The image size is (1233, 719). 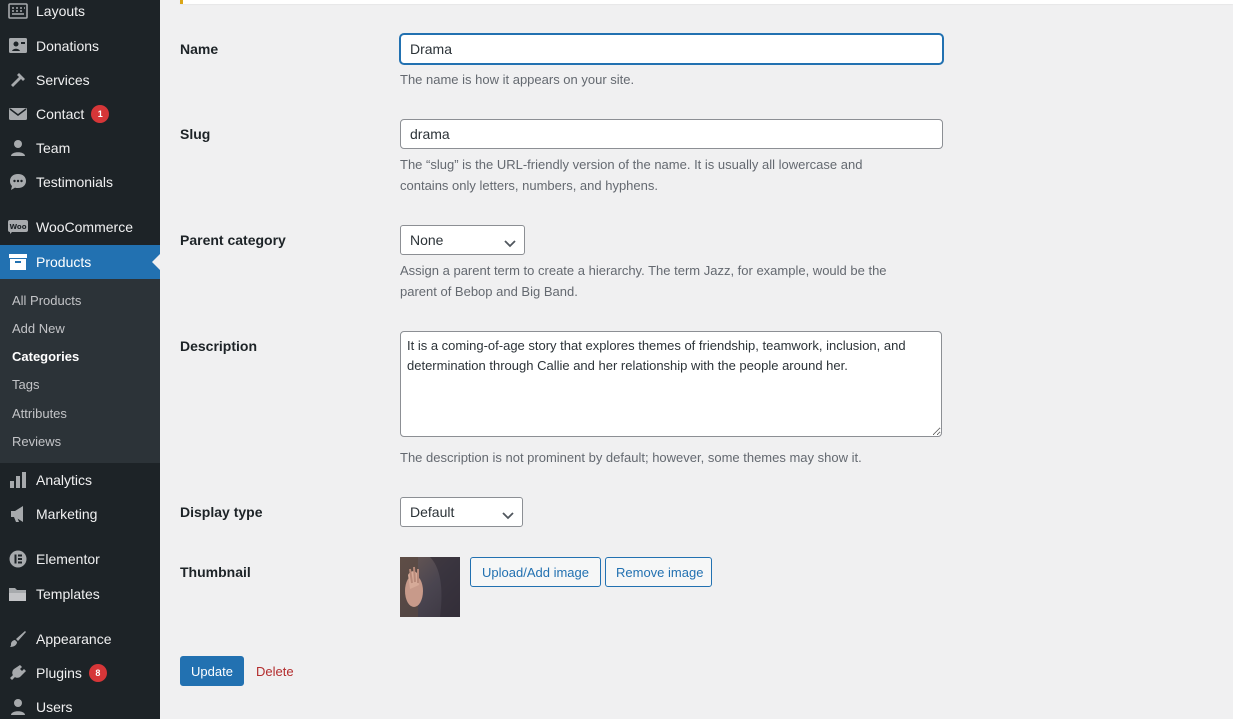 I want to click on sidebar-item-contact: Contact 1, so click(x=80, y=114).